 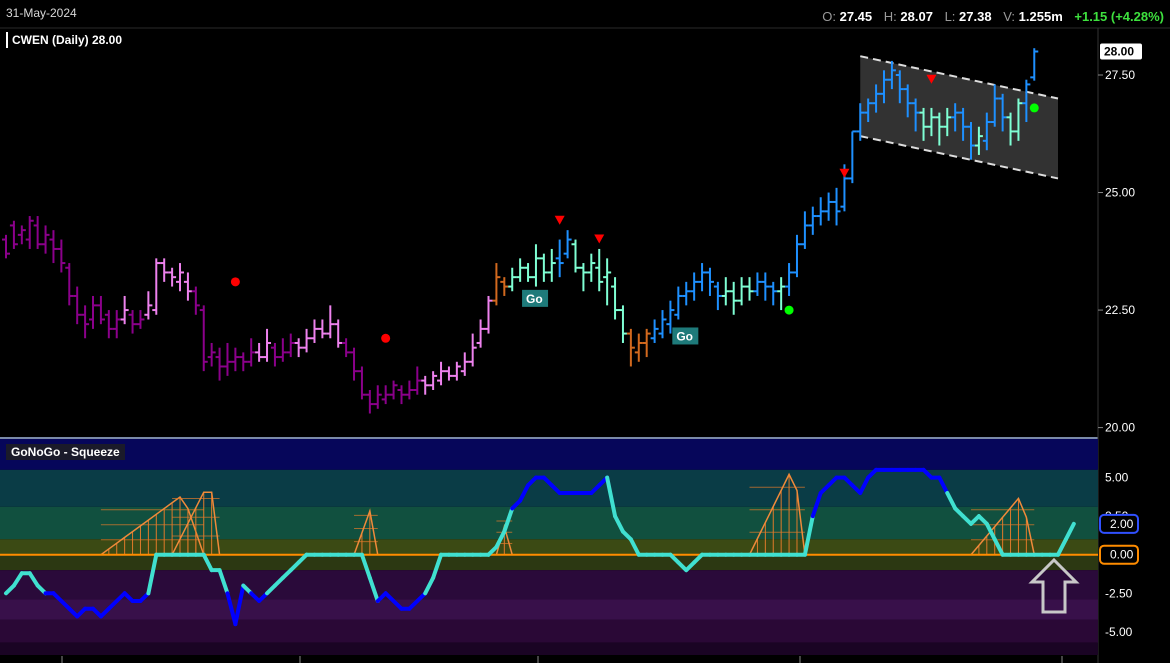 What do you see at coordinates (1119, 632) in the screenshot?
I see `osc-tick-label: -5.00` at bounding box center [1119, 632].